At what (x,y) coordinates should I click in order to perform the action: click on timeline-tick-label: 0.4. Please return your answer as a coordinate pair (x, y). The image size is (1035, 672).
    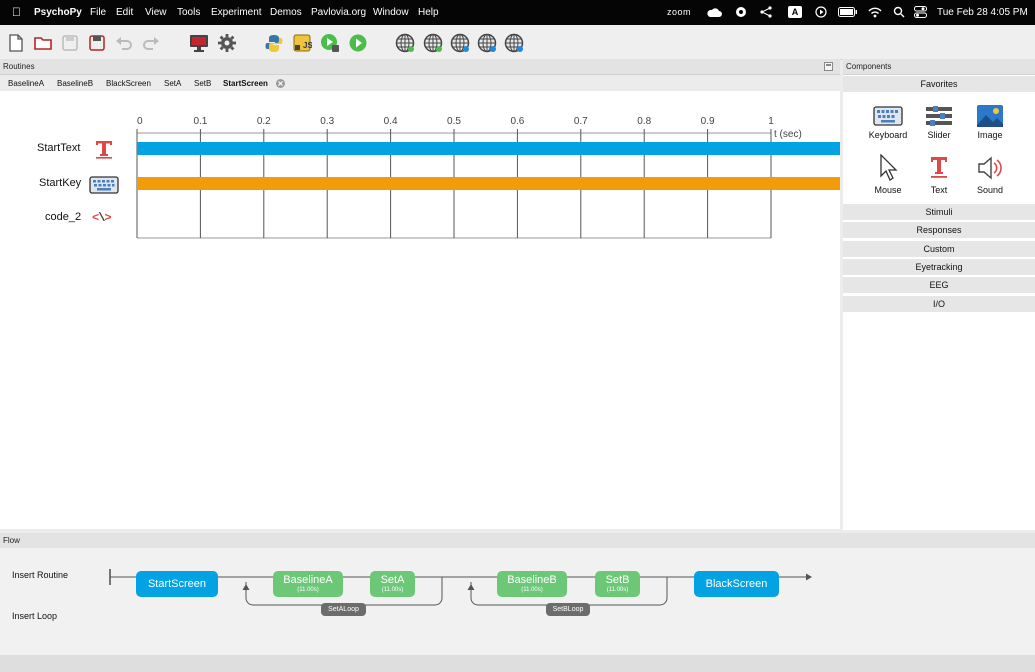
    Looking at the image, I should click on (391, 121).